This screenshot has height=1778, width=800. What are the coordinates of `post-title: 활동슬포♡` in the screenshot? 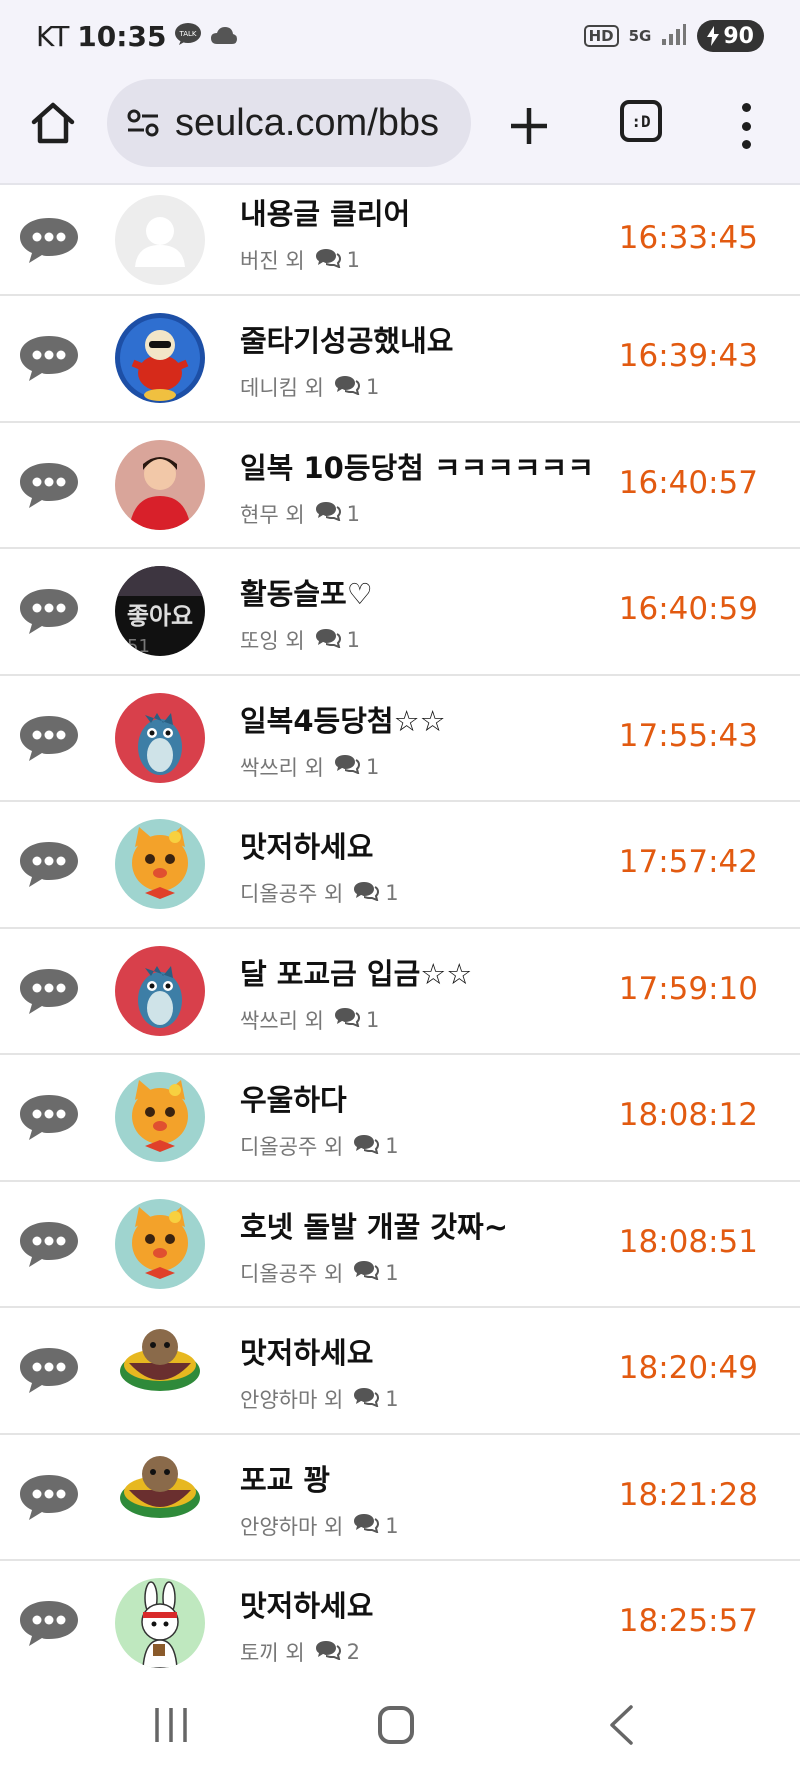 It's located at (306, 592).